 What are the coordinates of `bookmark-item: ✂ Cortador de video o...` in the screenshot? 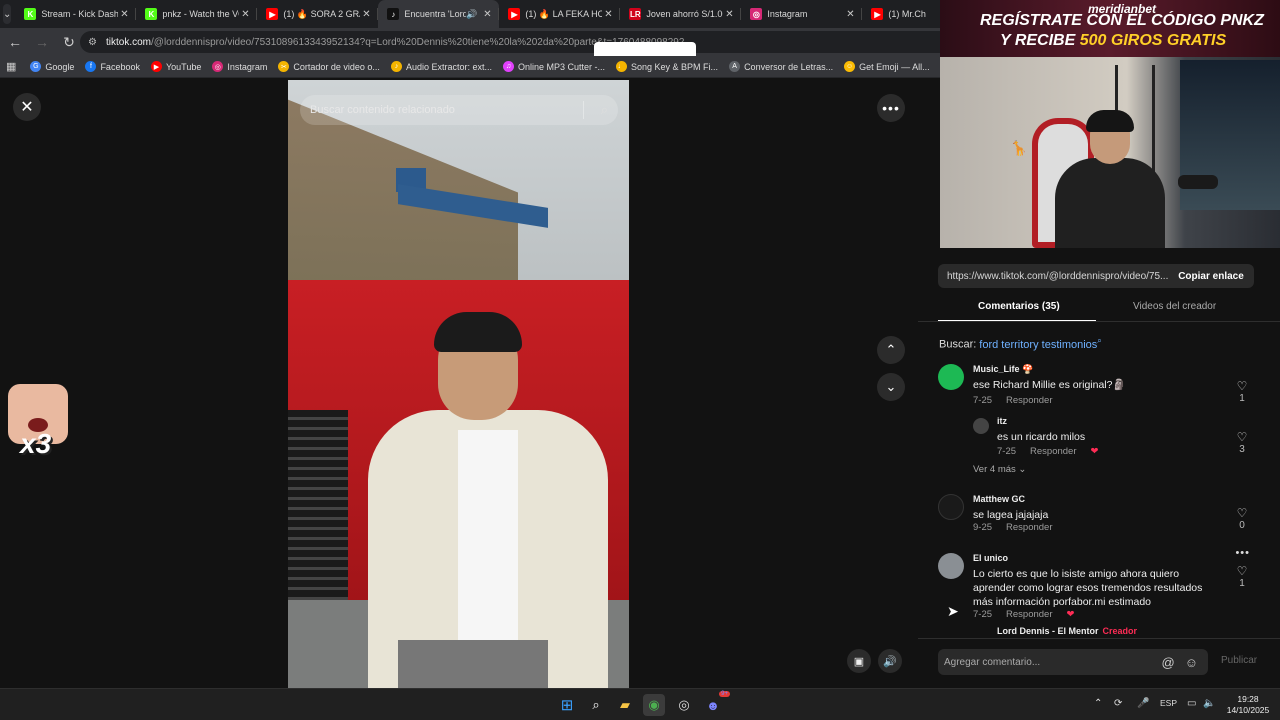 It's located at (329, 66).